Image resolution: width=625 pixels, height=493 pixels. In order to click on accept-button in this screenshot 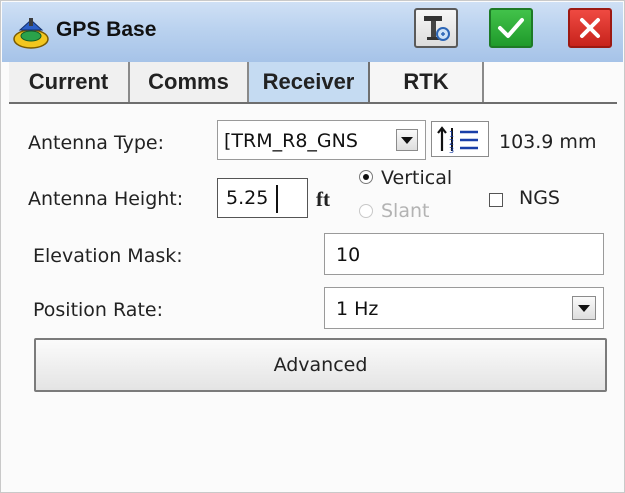, I will do `click(511, 28)`.